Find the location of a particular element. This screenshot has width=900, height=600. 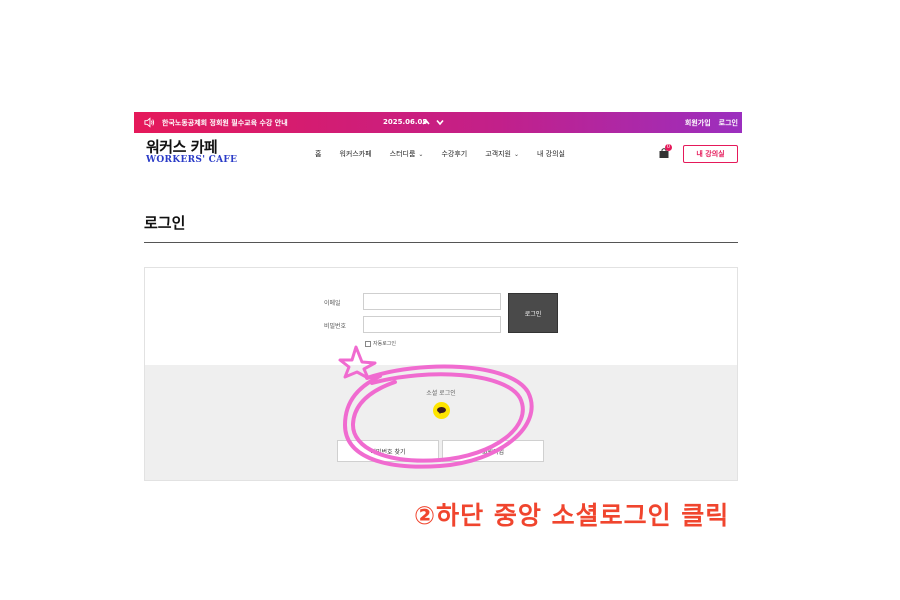

nav-item-reviews: 수강후기 is located at coordinates (454, 154).